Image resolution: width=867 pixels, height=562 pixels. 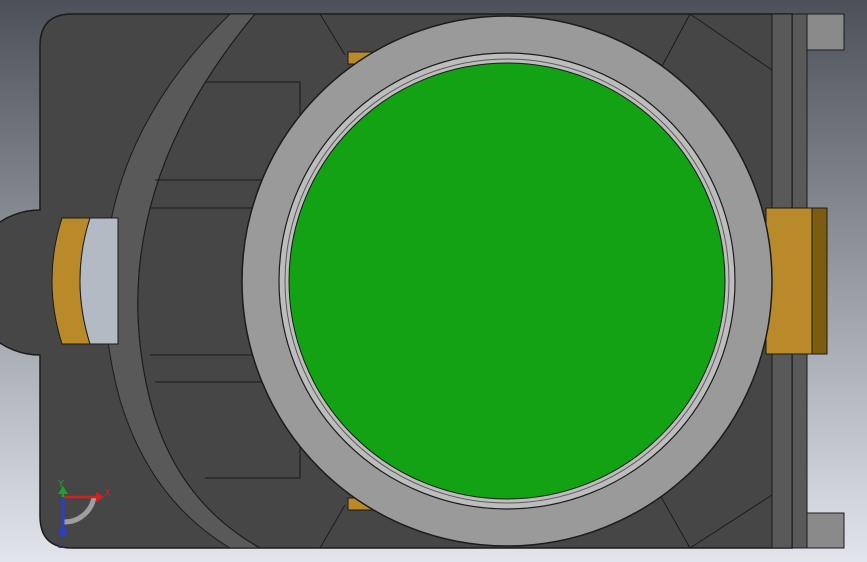 I want to click on triad-z-label: Z, so click(x=61, y=545).